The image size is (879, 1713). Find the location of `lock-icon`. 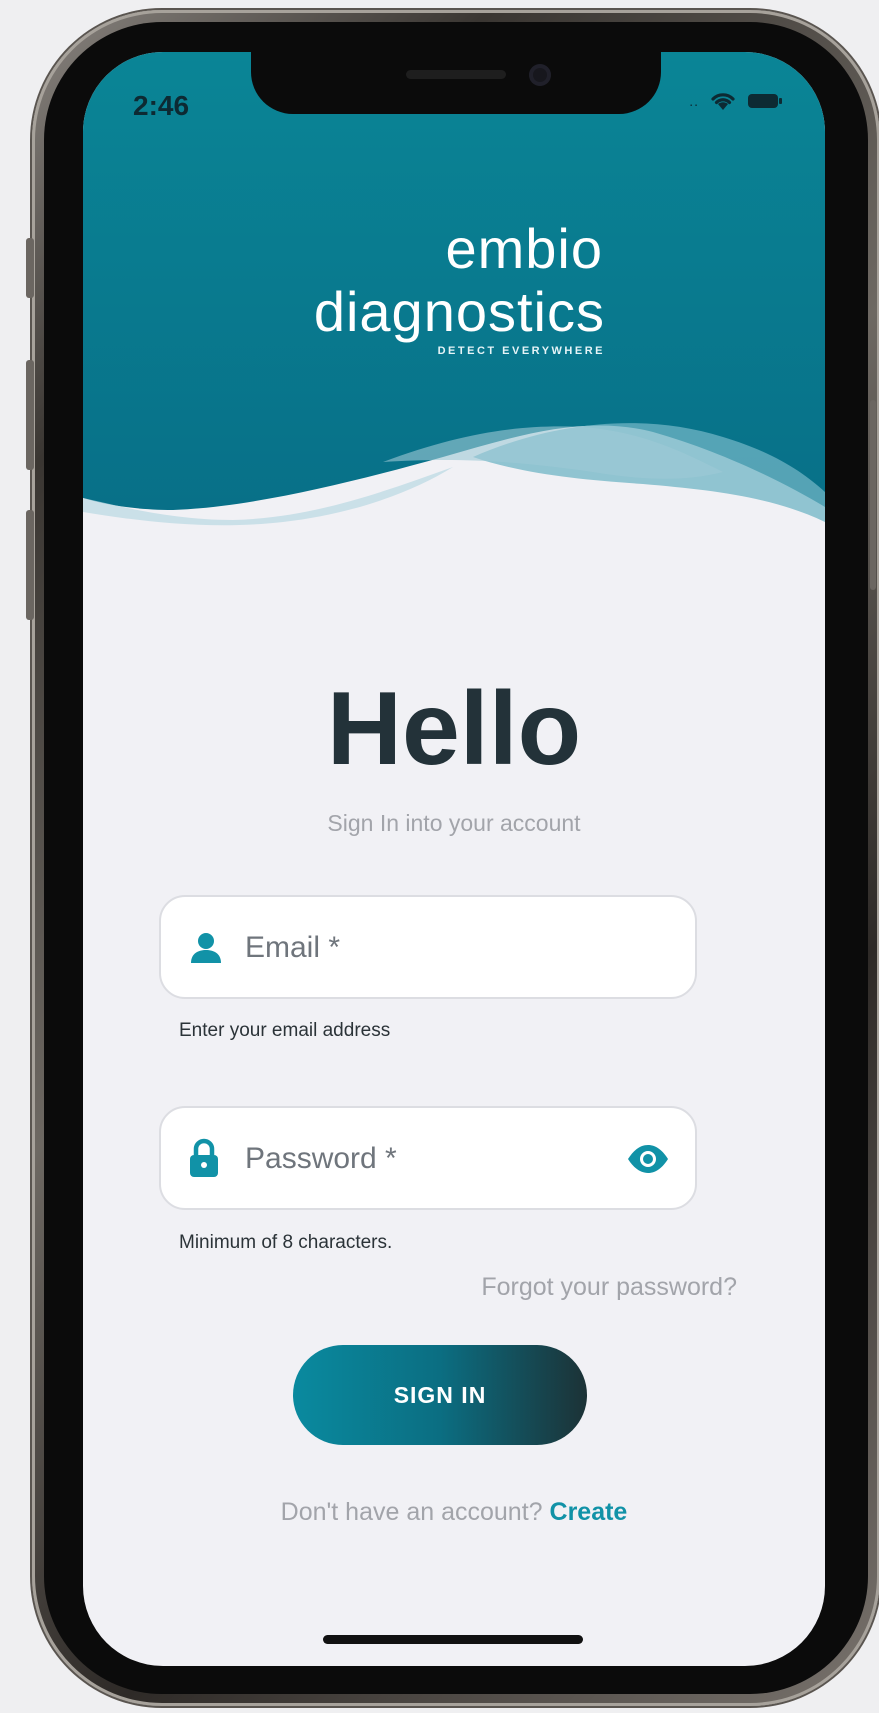

lock-icon is located at coordinates (204, 1157).